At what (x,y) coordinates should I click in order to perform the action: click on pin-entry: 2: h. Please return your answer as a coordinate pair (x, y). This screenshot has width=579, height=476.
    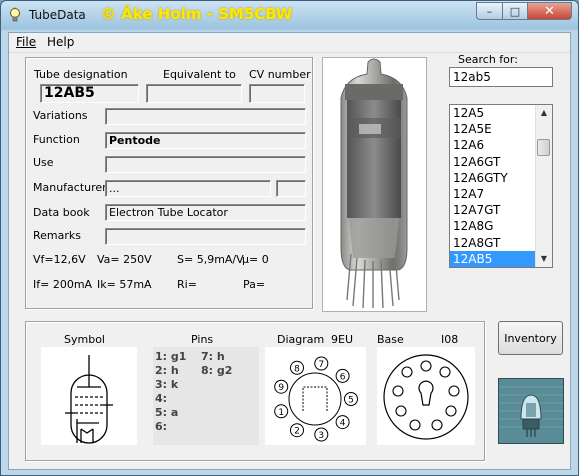
    Looking at the image, I should click on (167, 370).